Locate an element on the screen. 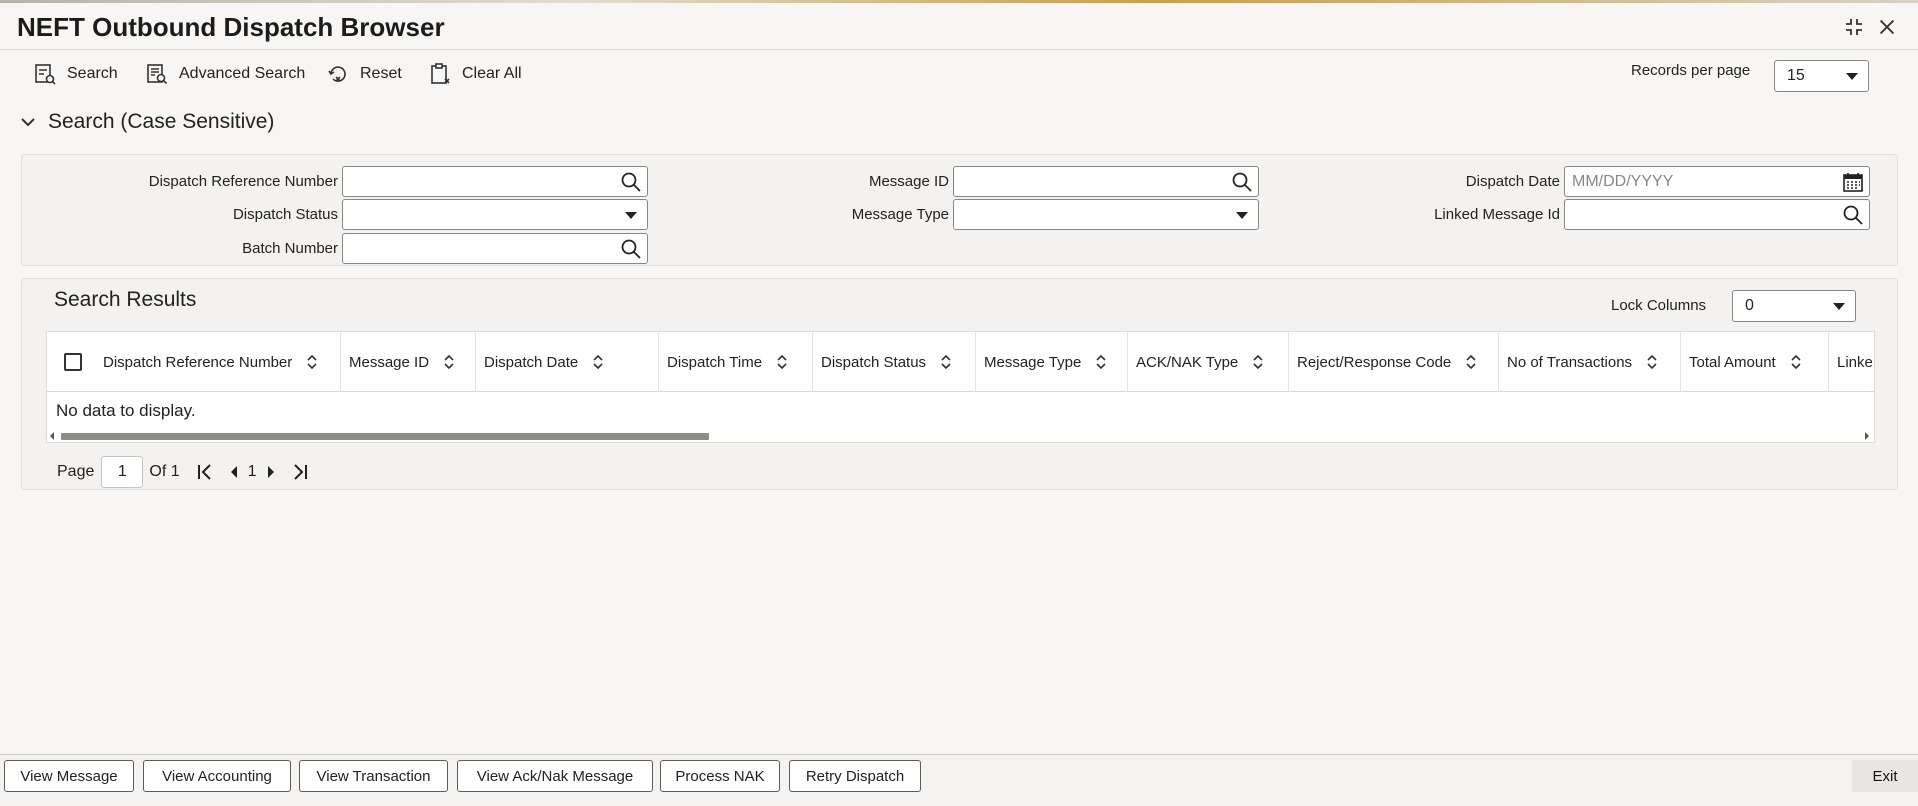 The height and width of the screenshot is (806, 1918). records-per-page-label: Records per page is located at coordinates (1691, 70).